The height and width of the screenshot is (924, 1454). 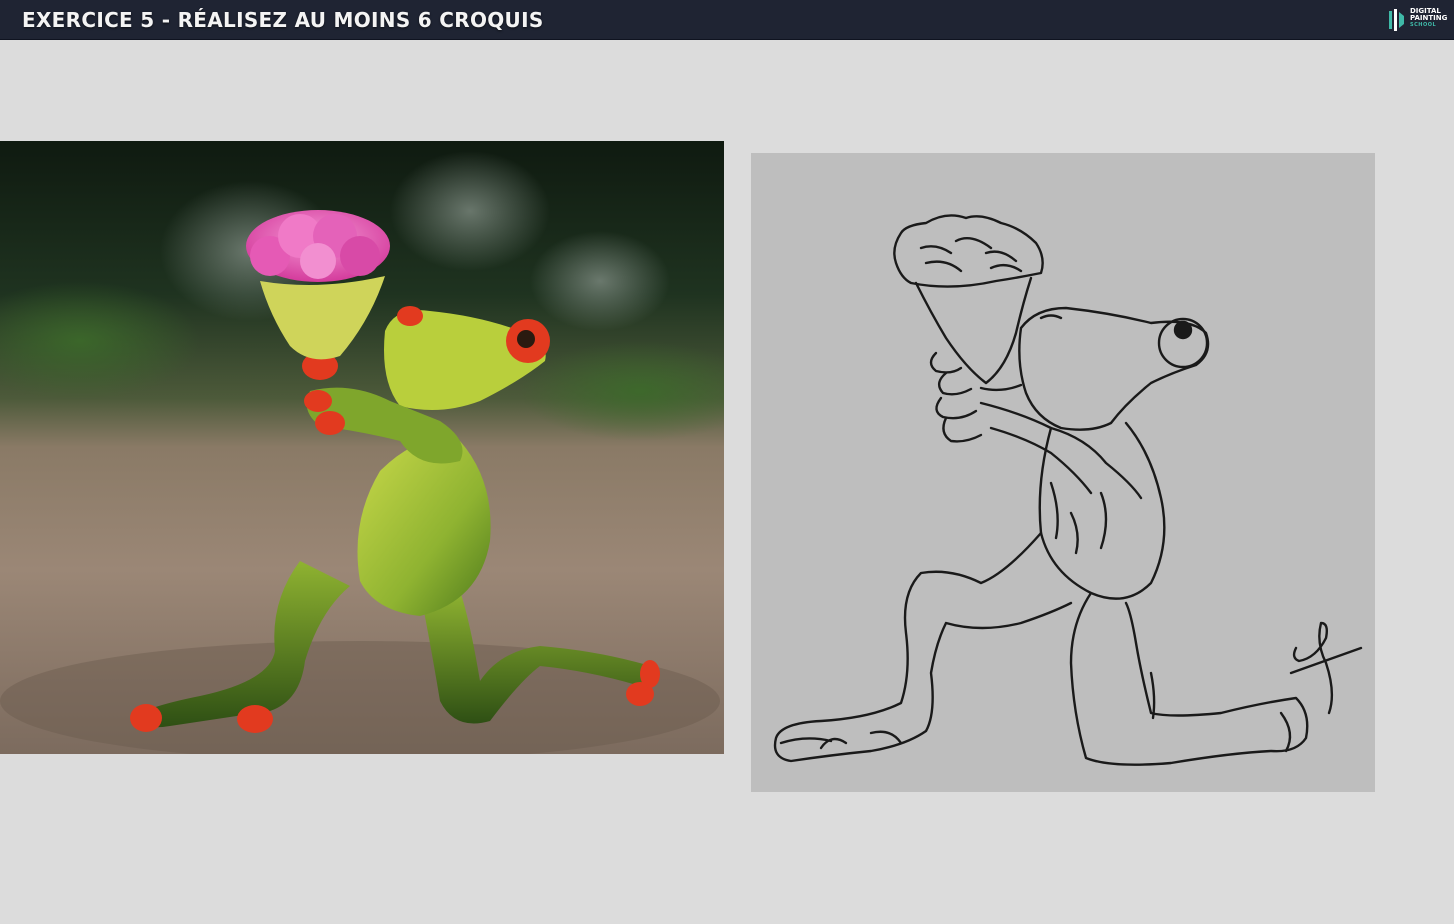 What do you see at coordinates (1396, 20) in the screenshot?
I see `brush-logo-icon` at bounding box center [1396, 20].